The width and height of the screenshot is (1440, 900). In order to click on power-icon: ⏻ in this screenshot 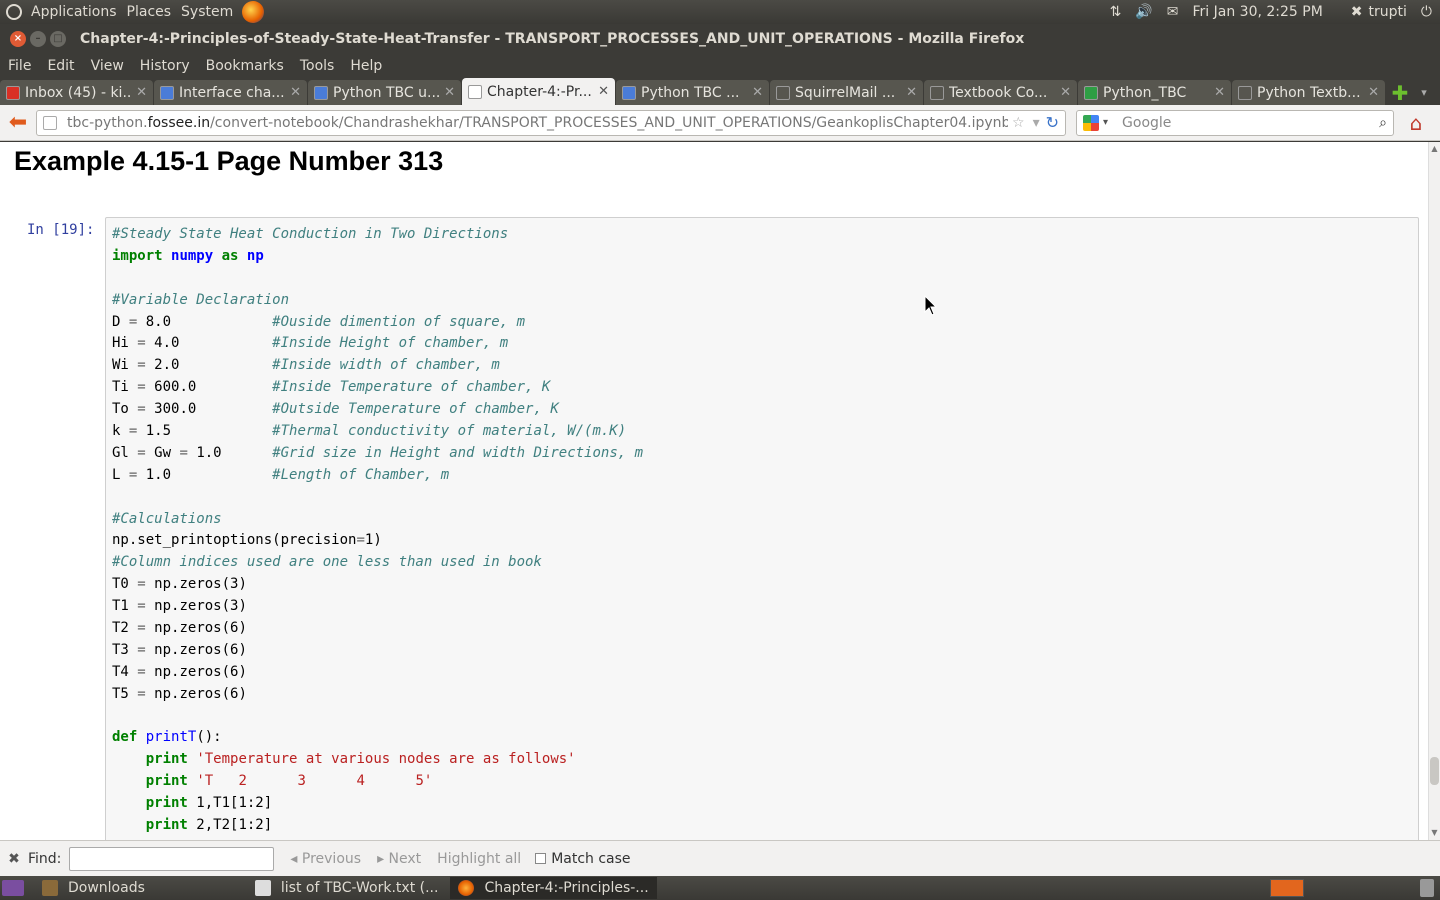, I will do `click(1426, 12)`.